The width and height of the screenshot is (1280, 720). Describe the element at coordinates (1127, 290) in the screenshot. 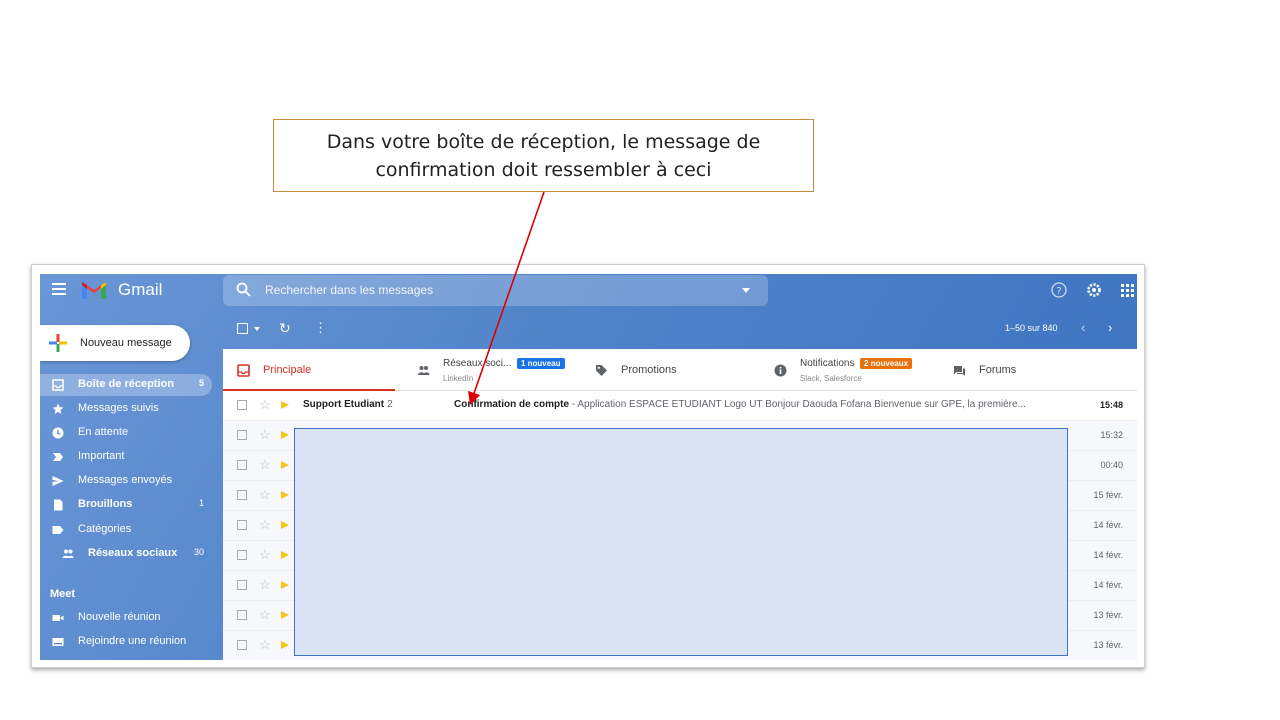

I see `apps-grid-icon` at that location.